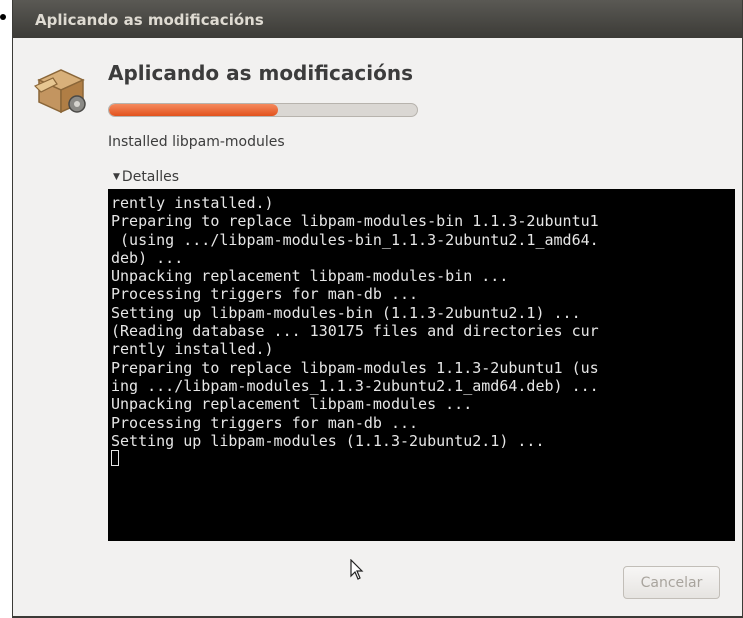 The width and height of the screenshot is (743, 618). I want to click on status-text: Installed libpam-modules, so click(196, 142).